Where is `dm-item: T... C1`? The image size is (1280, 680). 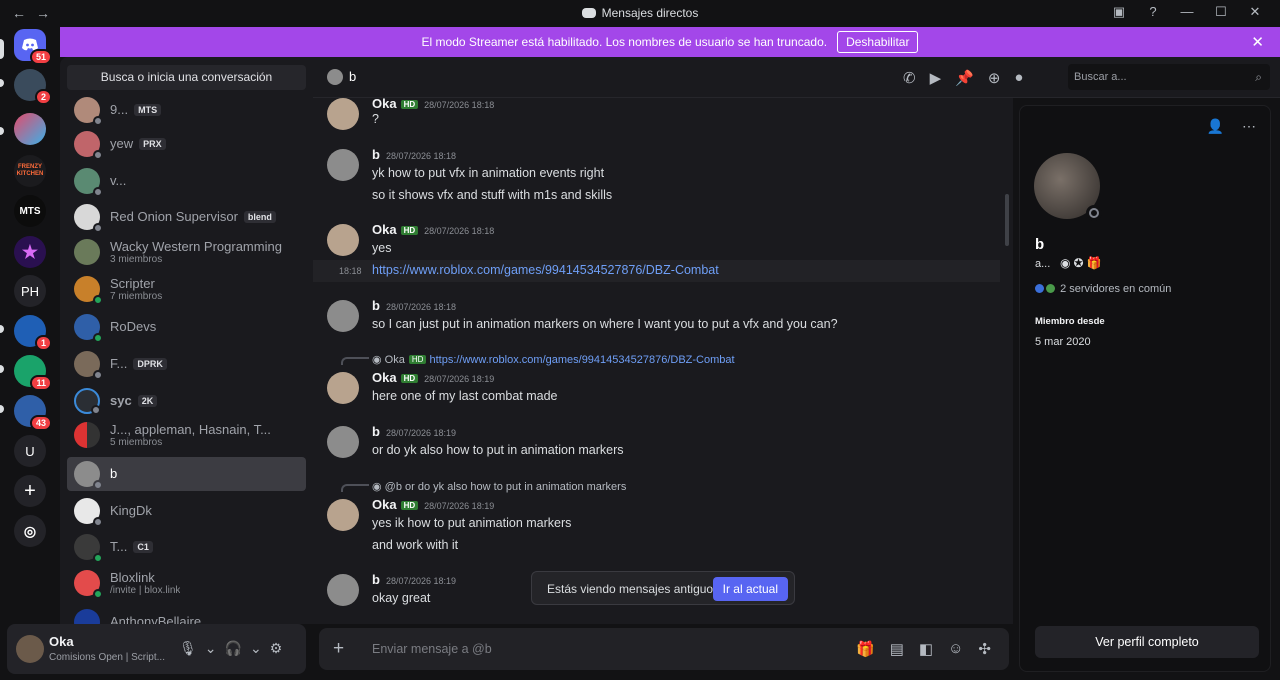 dm-item: T... C1 is located at coordinates (186, 547).